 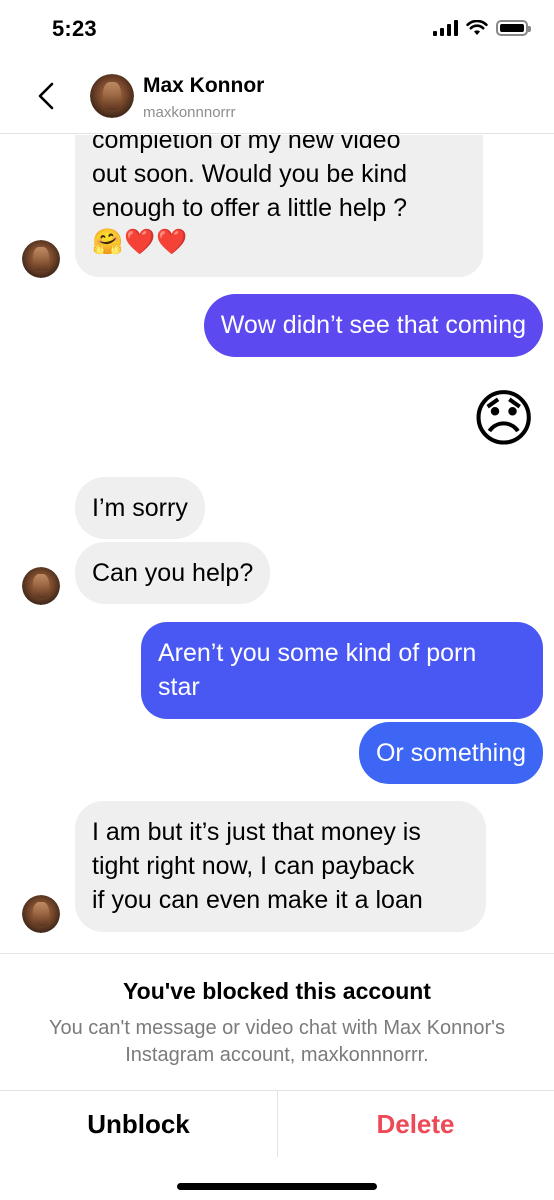 I want to click on chevron-left-icon, so click(x=46, y=96).